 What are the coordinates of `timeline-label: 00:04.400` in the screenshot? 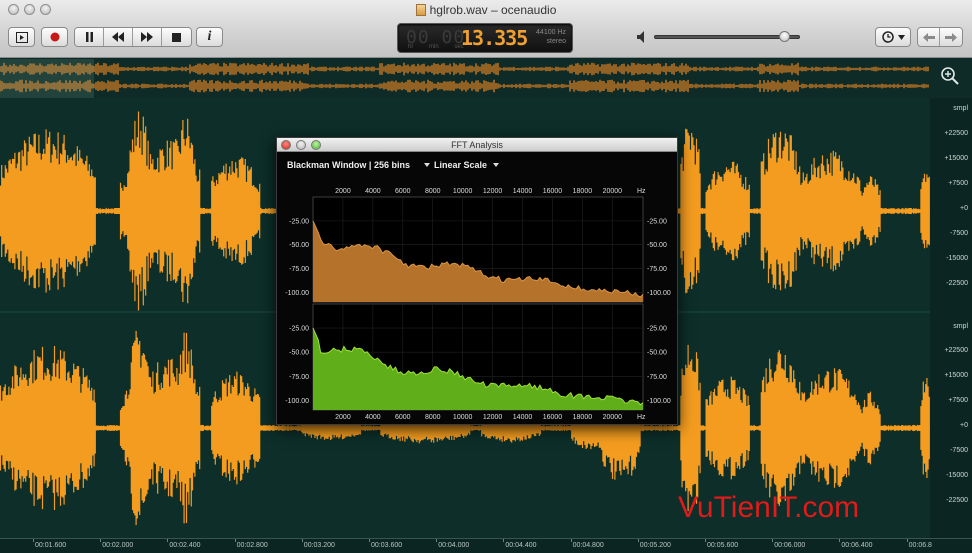 It's located at (521, 545).